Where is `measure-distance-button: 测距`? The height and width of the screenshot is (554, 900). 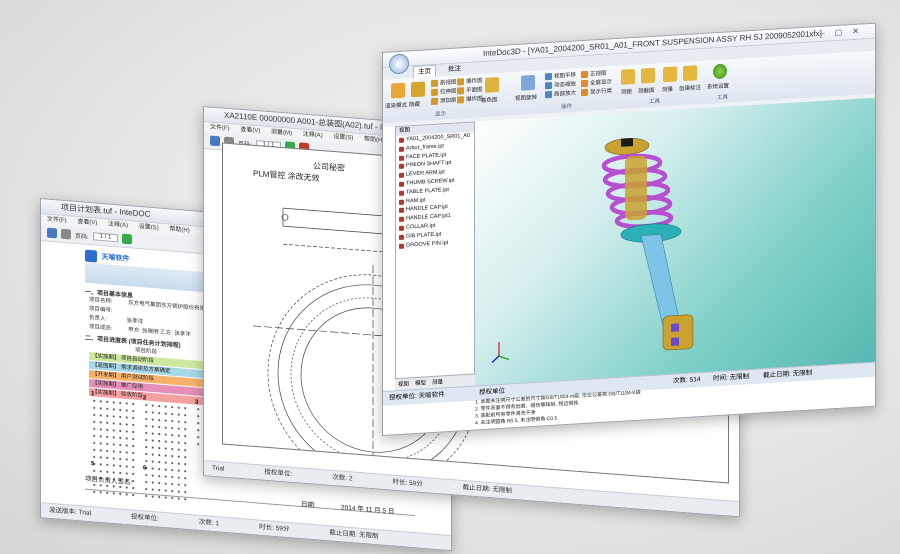 measure-distance-button: 测距 is located at coordinates (626, 91).